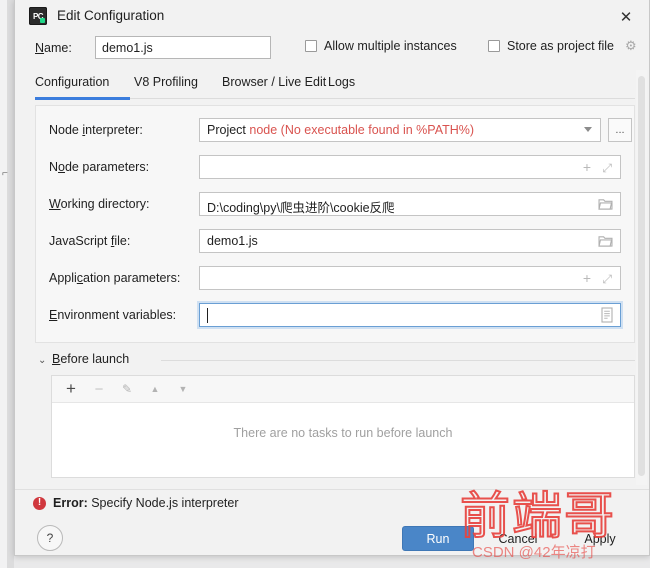  Describe the element at coordinates (82, 98) in the screenshot. I see `active-tab-underline` at that location.